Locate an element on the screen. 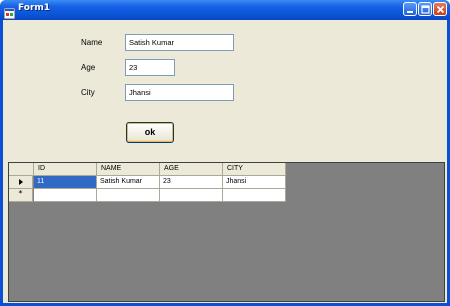 The image size is (450, 306). grid-corner-header is located at coordinates (21, 169).